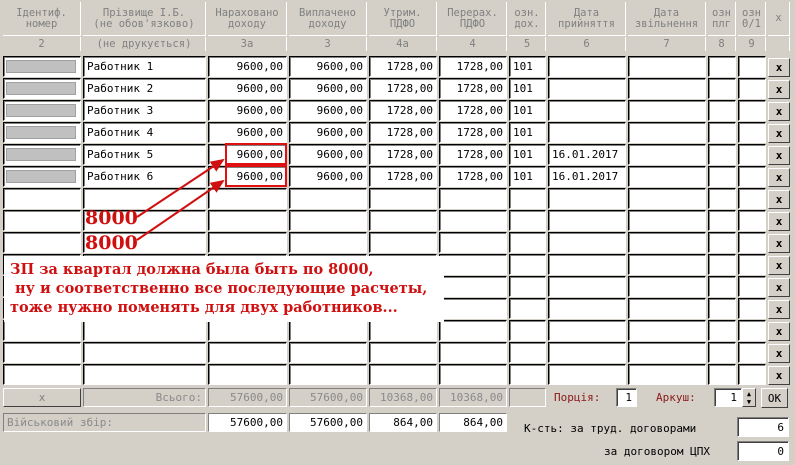 The height and width of the screenshot is (465, 795). What do you see at coordinates (144, 154) in the screenshot?
I see `cell-name: Работник 5` at bounding box center [144, 154].